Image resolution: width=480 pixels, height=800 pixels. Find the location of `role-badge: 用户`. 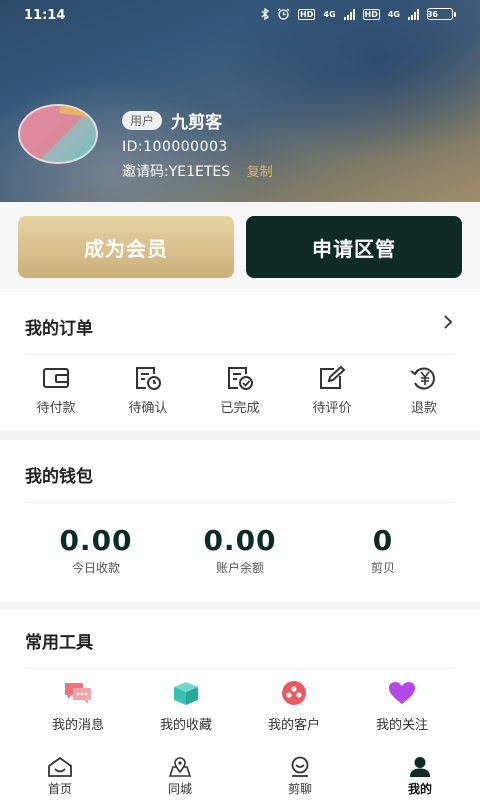

role-badge: 用户 is located at coordinates (142, 120).